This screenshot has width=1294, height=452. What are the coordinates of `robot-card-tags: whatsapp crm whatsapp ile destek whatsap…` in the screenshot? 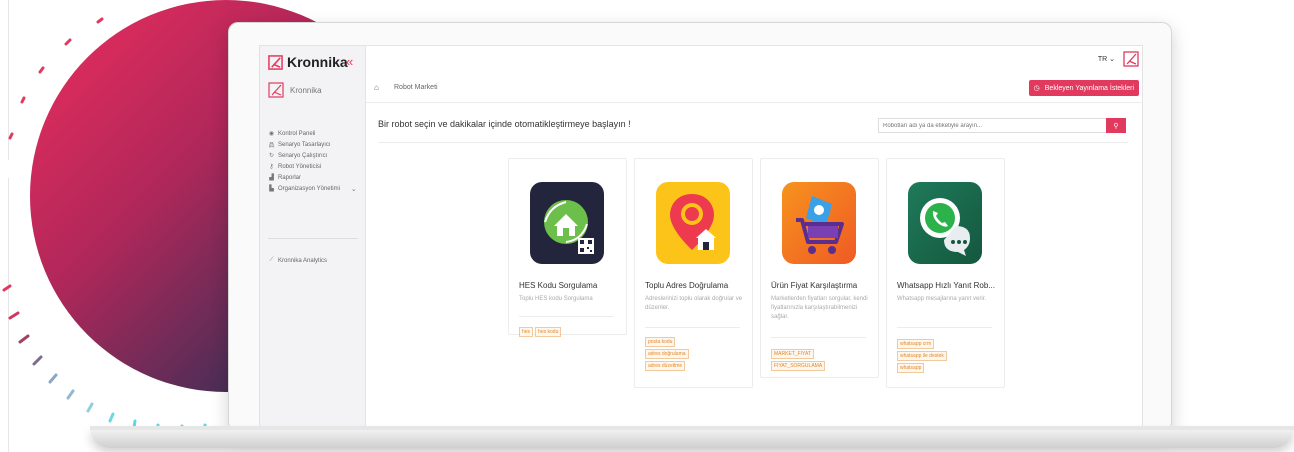 It's located at (947, 356).